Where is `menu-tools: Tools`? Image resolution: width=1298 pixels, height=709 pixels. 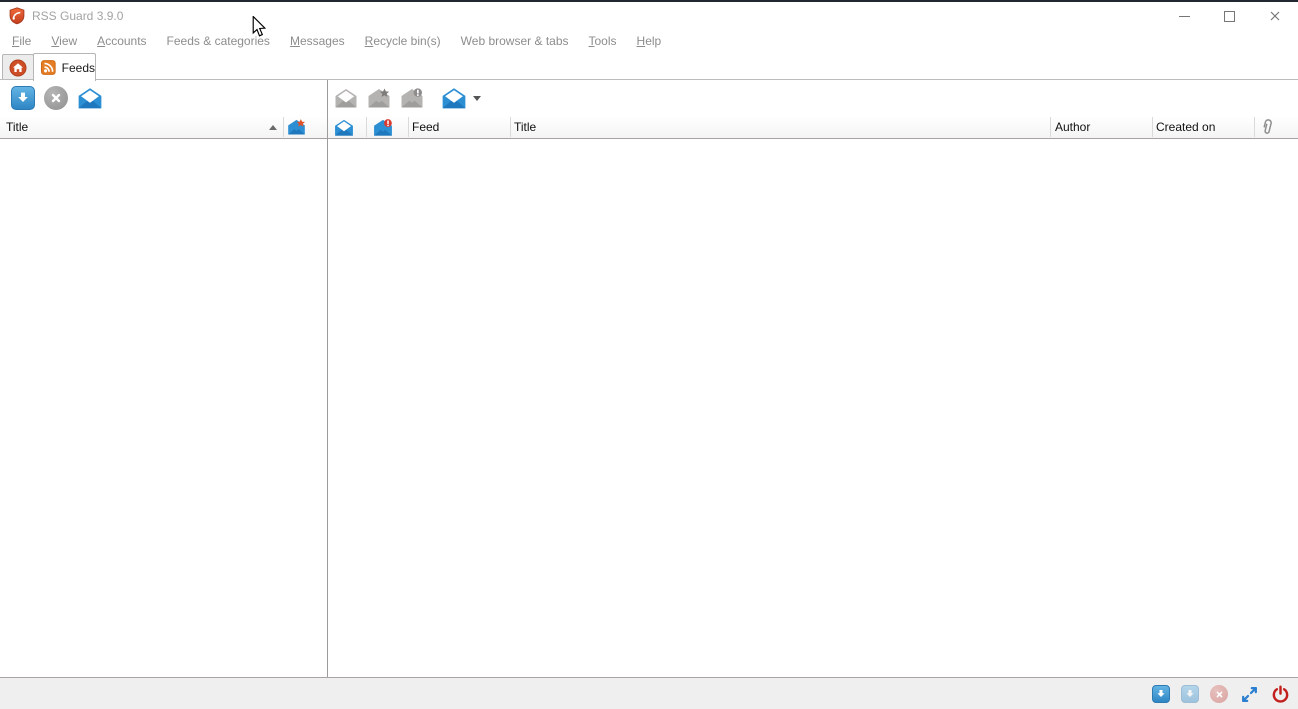
menu-tools: Tools is located at coordinates (603, 41).